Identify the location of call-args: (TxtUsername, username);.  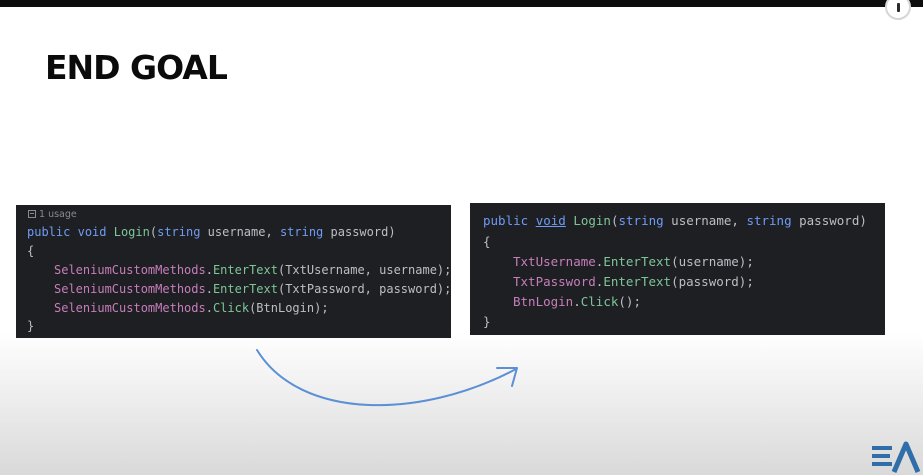
(364, 270).